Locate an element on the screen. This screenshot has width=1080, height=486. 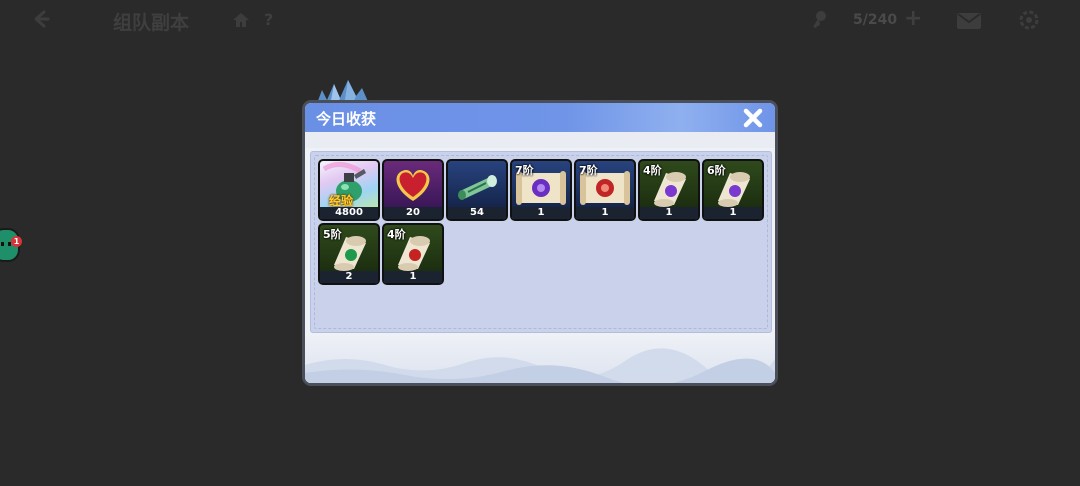
heart-icon is located at coordinates (413, 185).